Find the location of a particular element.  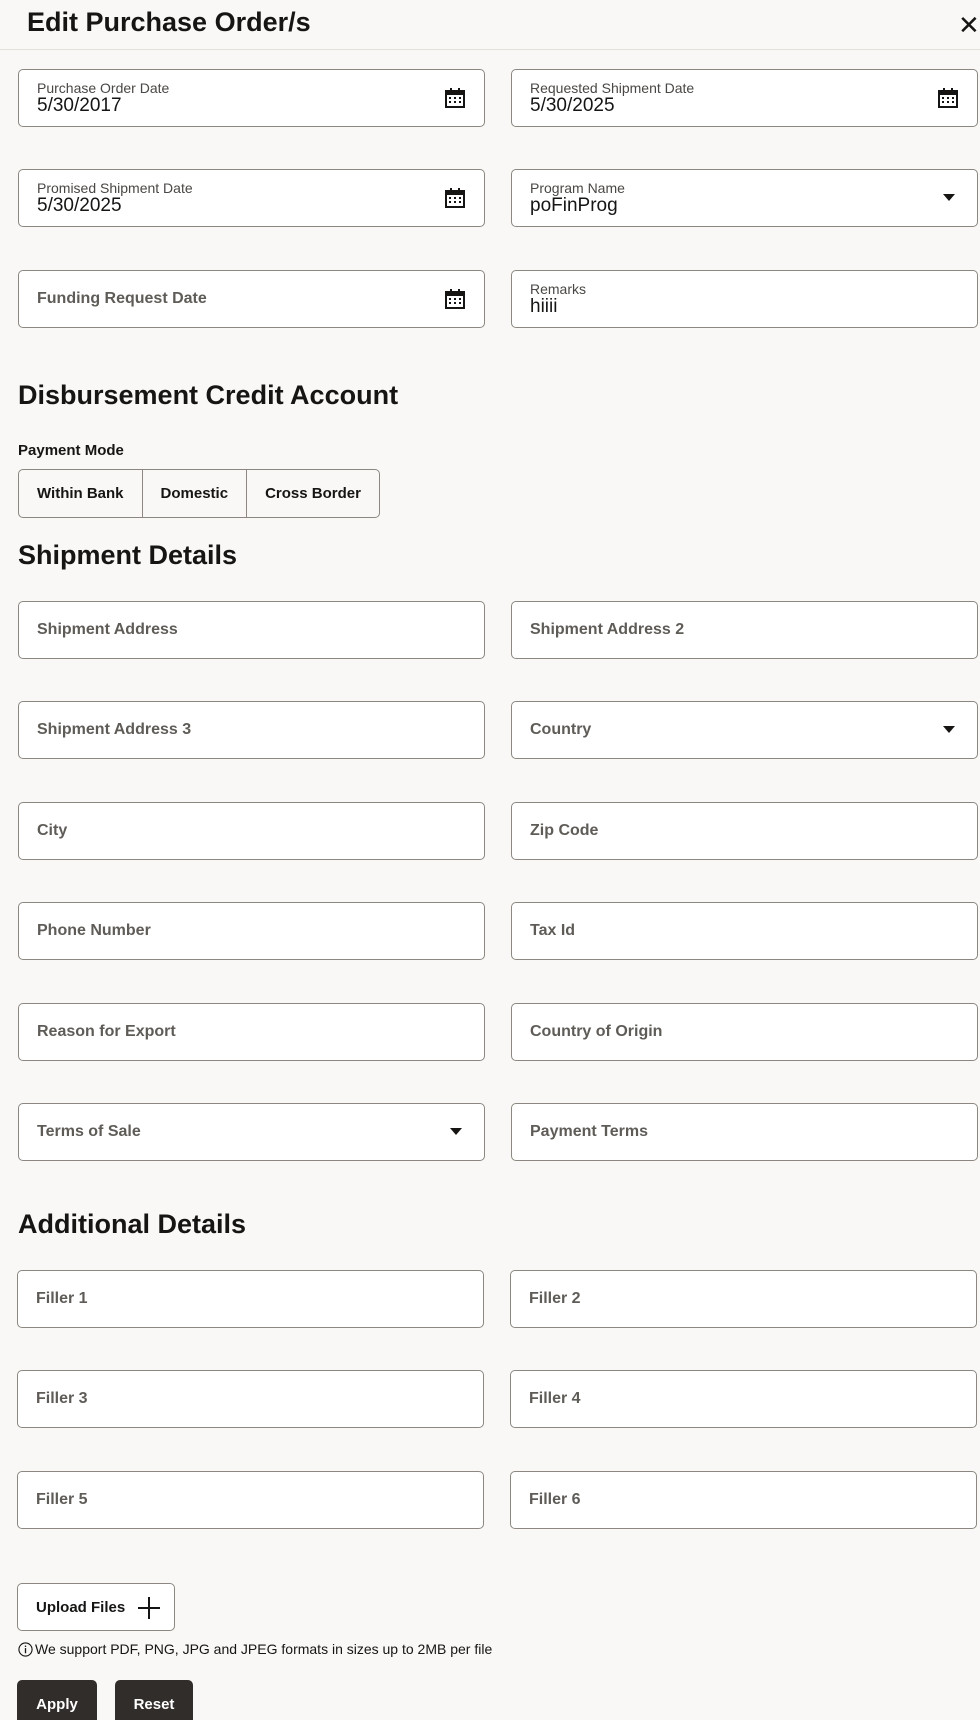

program-name-value: poFinProg is located at coordinates (574, 205).